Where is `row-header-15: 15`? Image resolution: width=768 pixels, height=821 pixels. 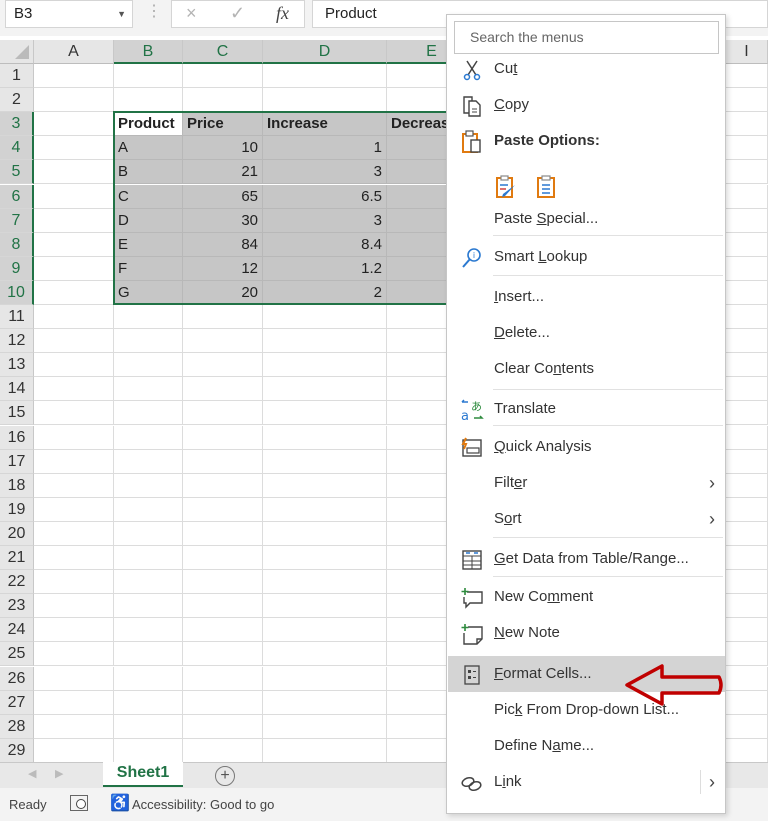
row-header-15: 15 is located at coordinates (17, 413).